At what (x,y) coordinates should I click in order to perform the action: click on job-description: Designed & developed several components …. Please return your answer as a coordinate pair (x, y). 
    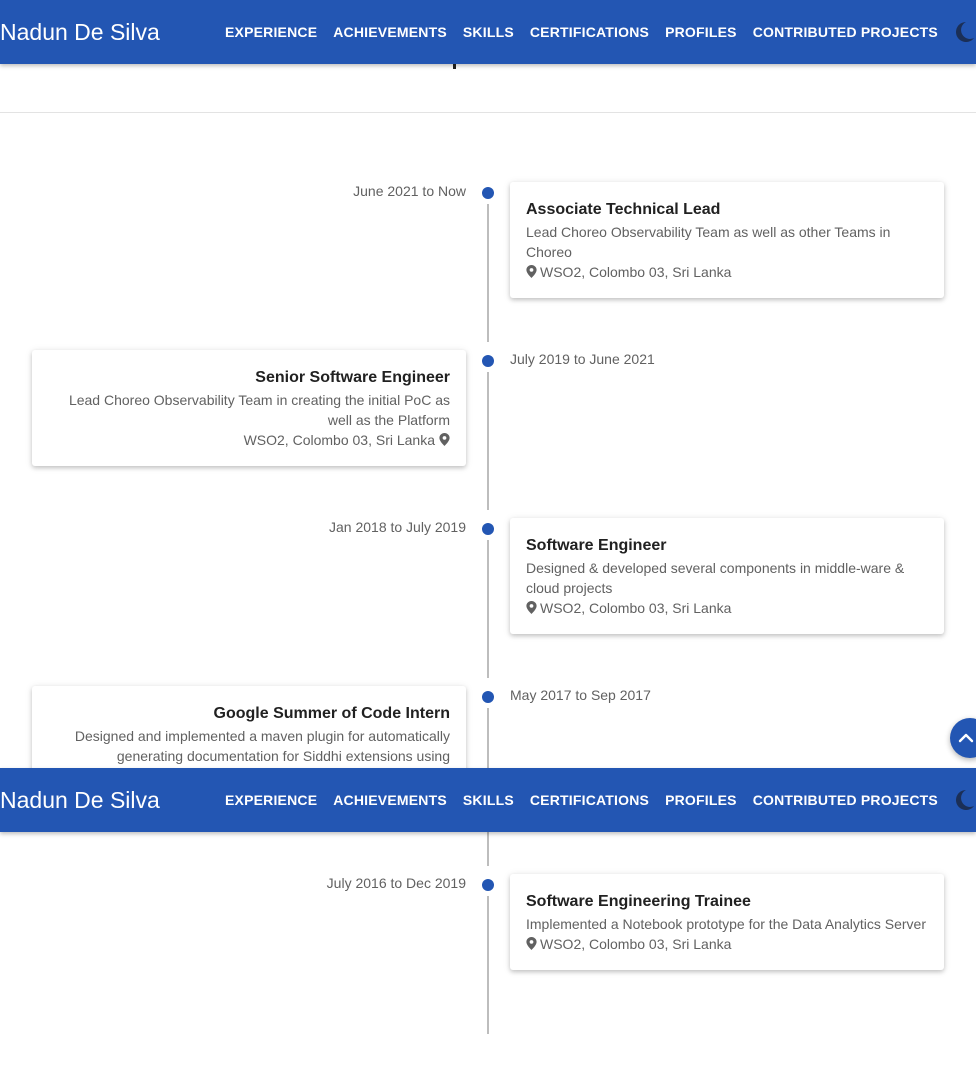
    Looking at the image, I should click on (715, 578).